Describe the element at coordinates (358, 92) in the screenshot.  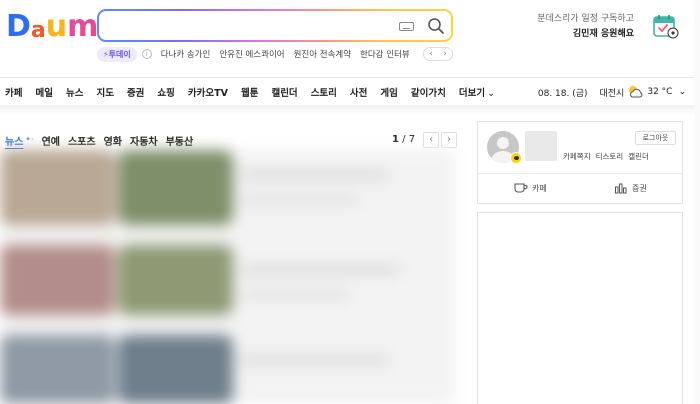
I see `nav-dictionary: 사전` at that location.